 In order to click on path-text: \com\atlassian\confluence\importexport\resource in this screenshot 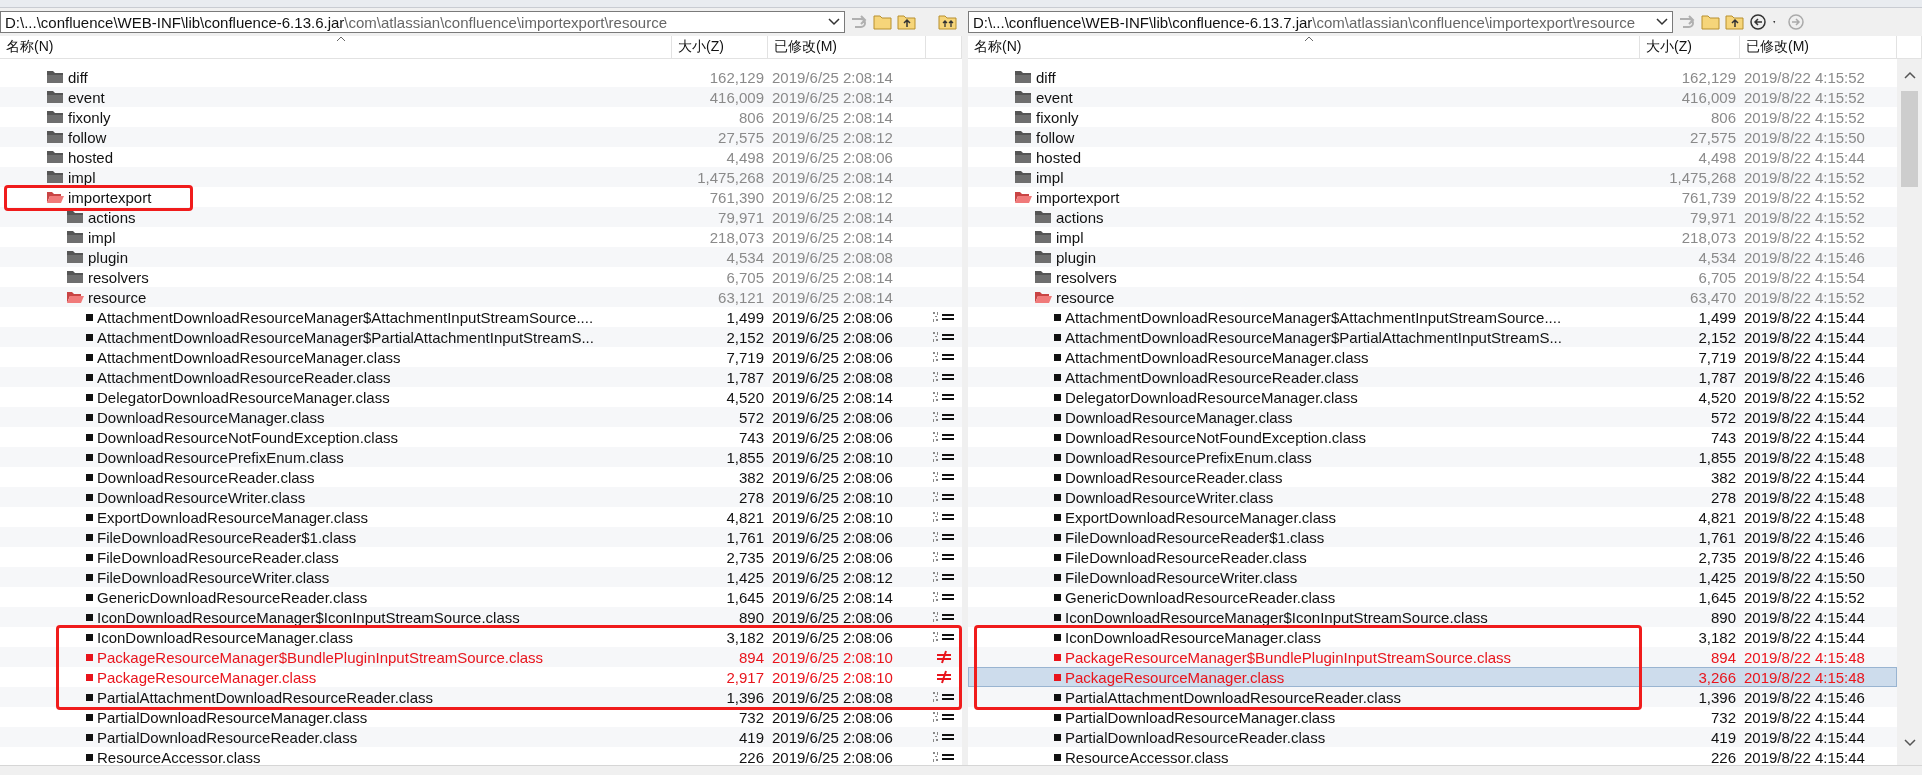, I will do `click(506, 22)`.